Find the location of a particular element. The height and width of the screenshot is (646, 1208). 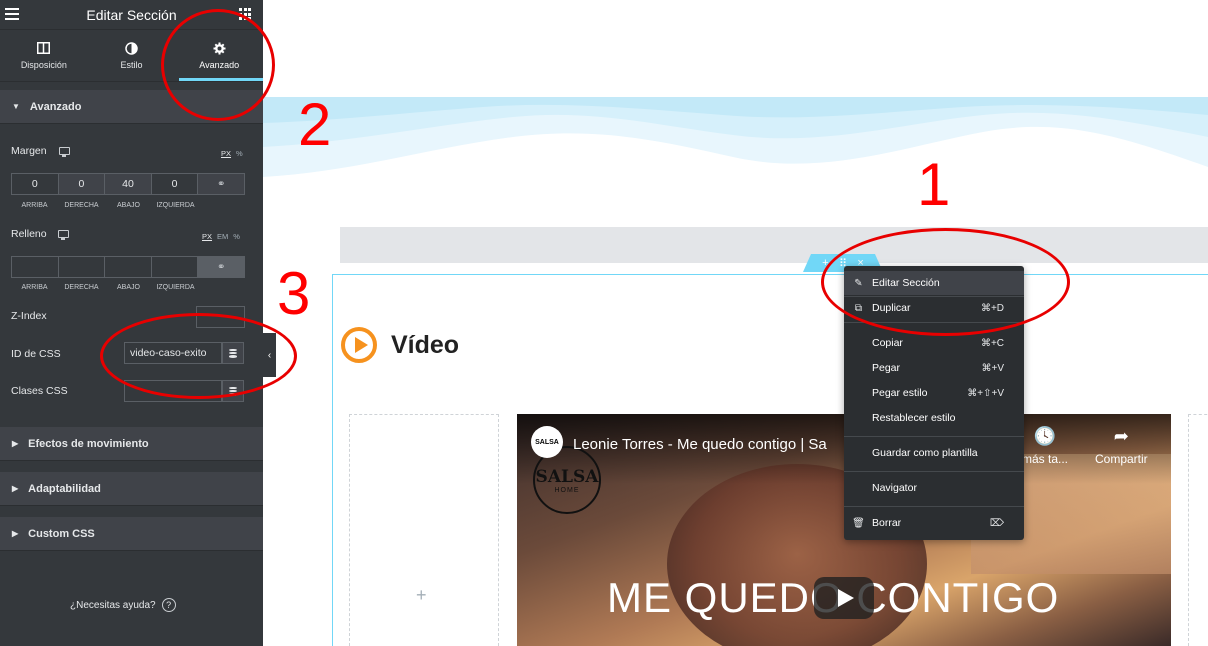

logo-main-text: SALSA is located at coordinates (567, 476).